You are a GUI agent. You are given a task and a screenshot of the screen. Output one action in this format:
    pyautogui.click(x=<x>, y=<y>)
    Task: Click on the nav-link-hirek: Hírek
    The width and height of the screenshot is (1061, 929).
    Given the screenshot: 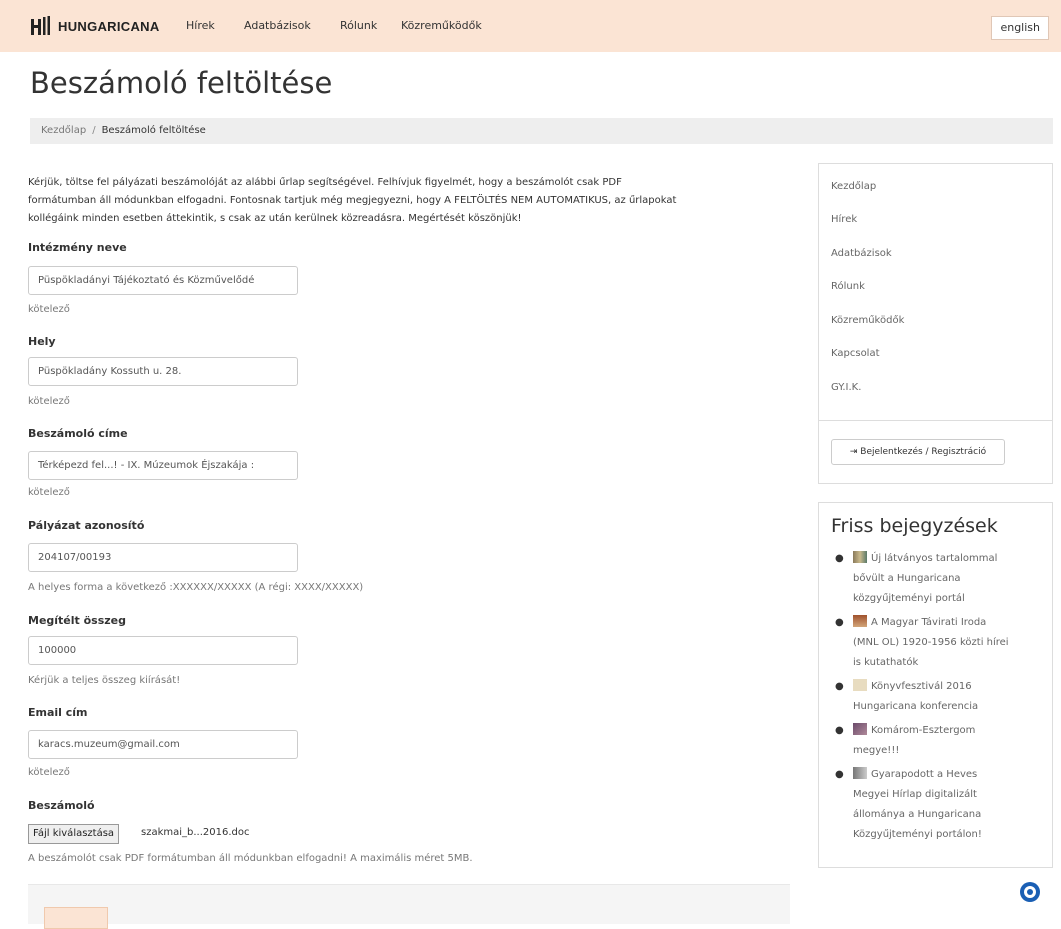 What is the action you would take?
    pyautogui.click(x=200, y=25)
    